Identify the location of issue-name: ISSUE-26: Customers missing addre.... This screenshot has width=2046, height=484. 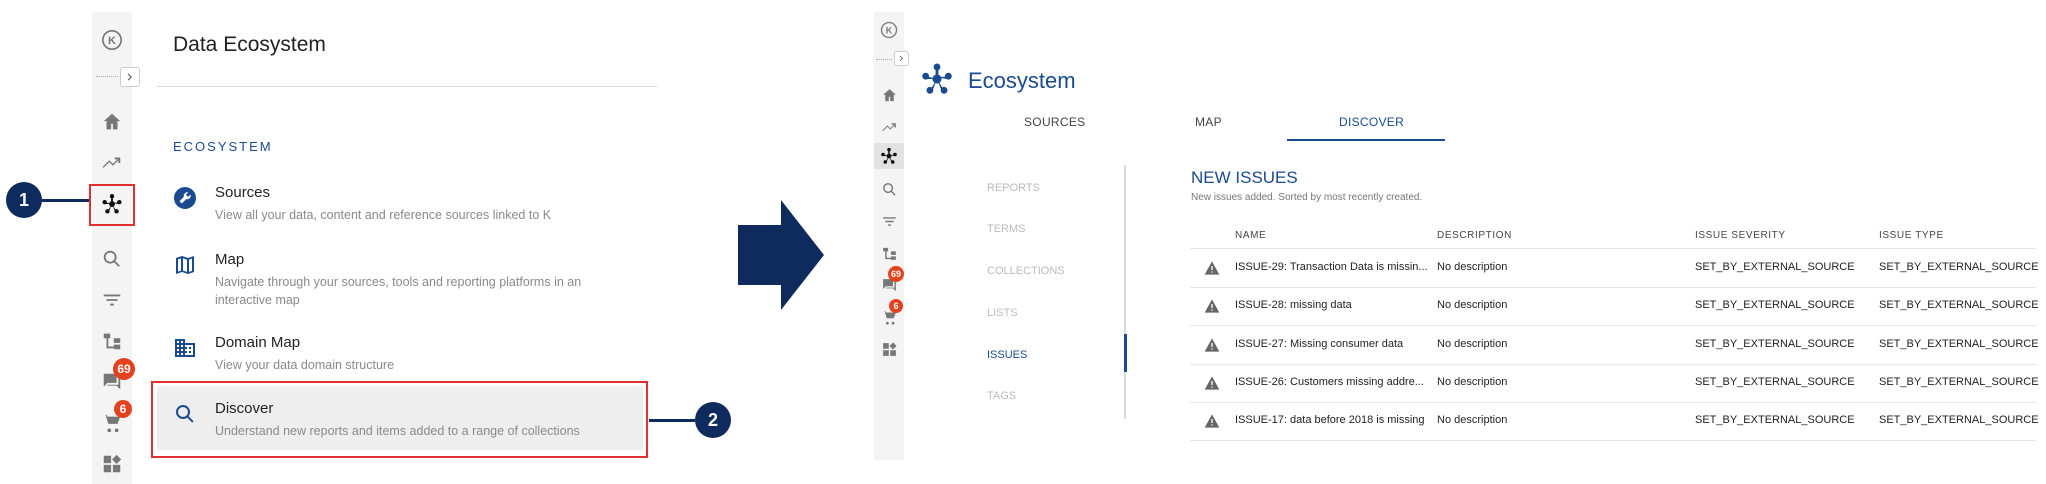
(1329, 382).